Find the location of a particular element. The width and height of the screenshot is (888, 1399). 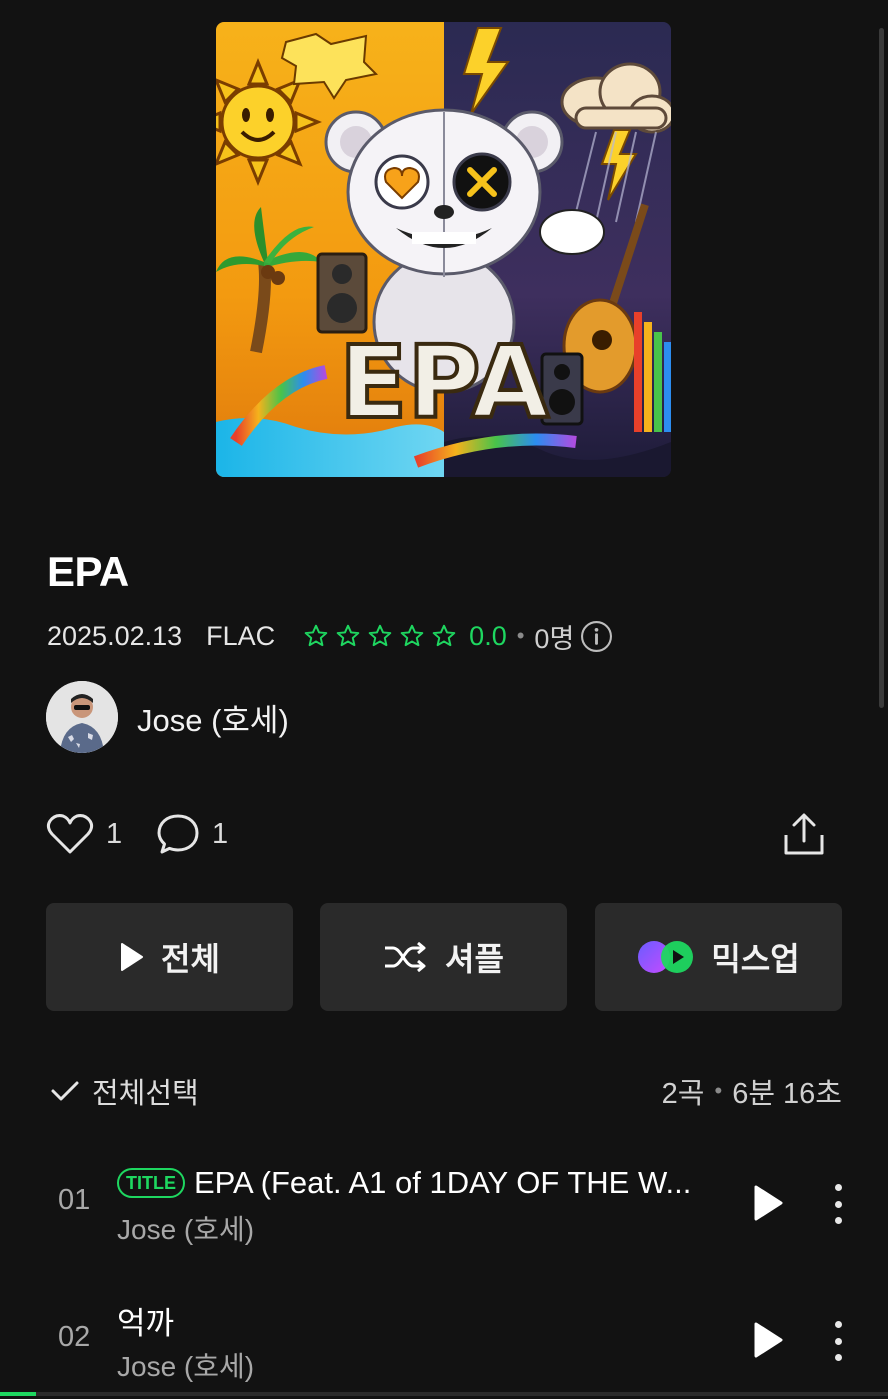

cover-title-text: EPA is located at coordinates (444, 382).